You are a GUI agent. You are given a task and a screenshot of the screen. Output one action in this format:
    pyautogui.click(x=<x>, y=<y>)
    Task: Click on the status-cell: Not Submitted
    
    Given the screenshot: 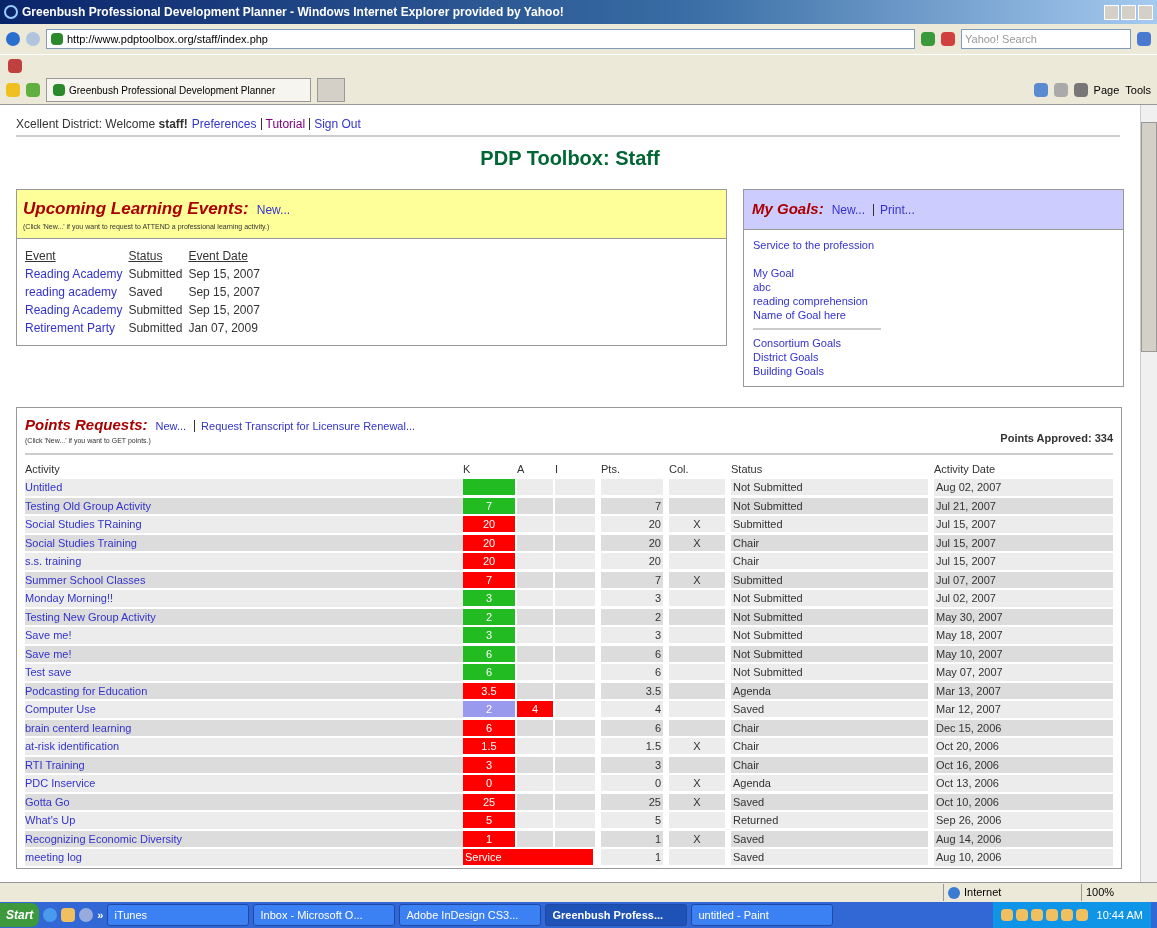 What is the action you would take?
    pyautogui.click(x=829, y=616)
    